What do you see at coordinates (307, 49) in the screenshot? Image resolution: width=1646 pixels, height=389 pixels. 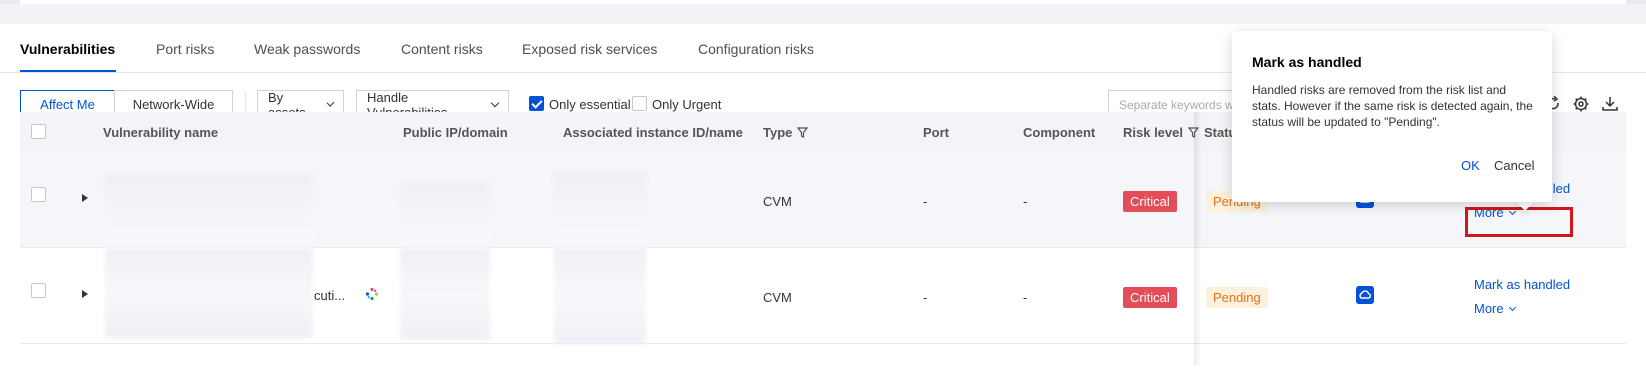 I see `tab-weak-passwords: Weak passwords` at bounding box center [307, 49].